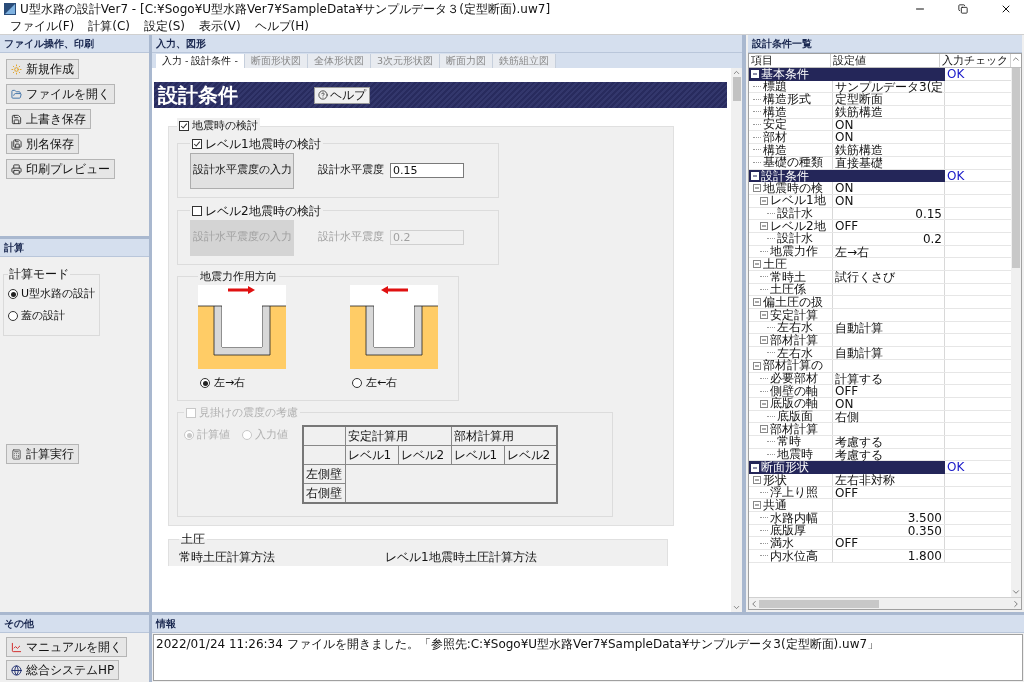 The width and height of the screenshot is (1024, 682). What do you see at coordinates (859, 353) in the screenshot?
I see `tree-item-value: 自動計算` at bounding box center [859, 353].